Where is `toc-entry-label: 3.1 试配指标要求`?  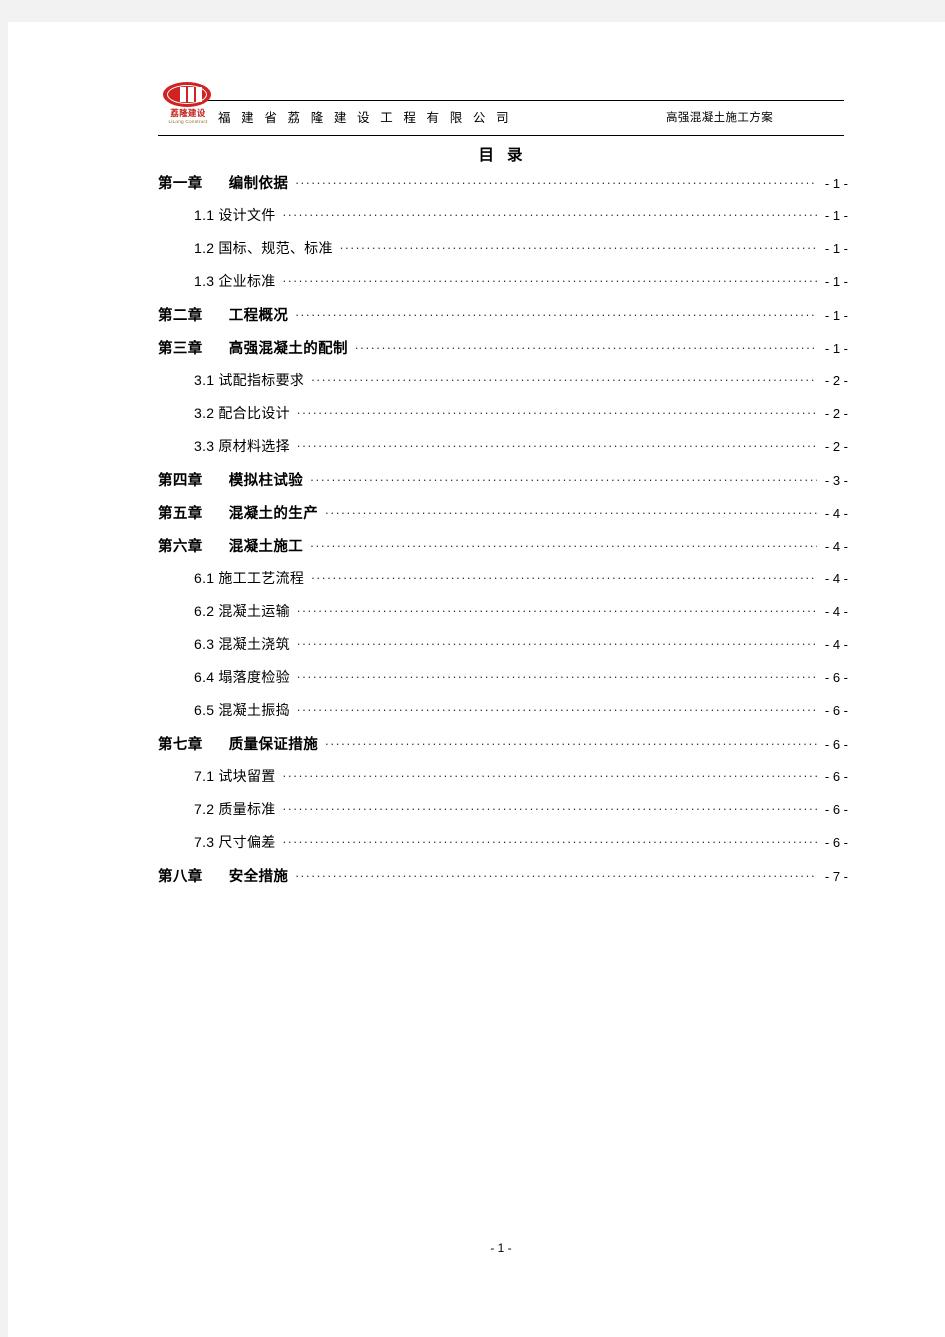
toc-entry-label: 3.1 试配指标要求 is located at coordinates (249, 380).